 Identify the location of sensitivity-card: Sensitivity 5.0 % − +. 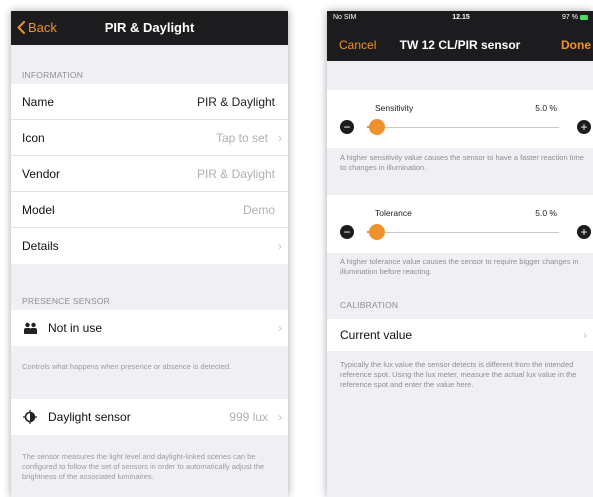
(460, 119).